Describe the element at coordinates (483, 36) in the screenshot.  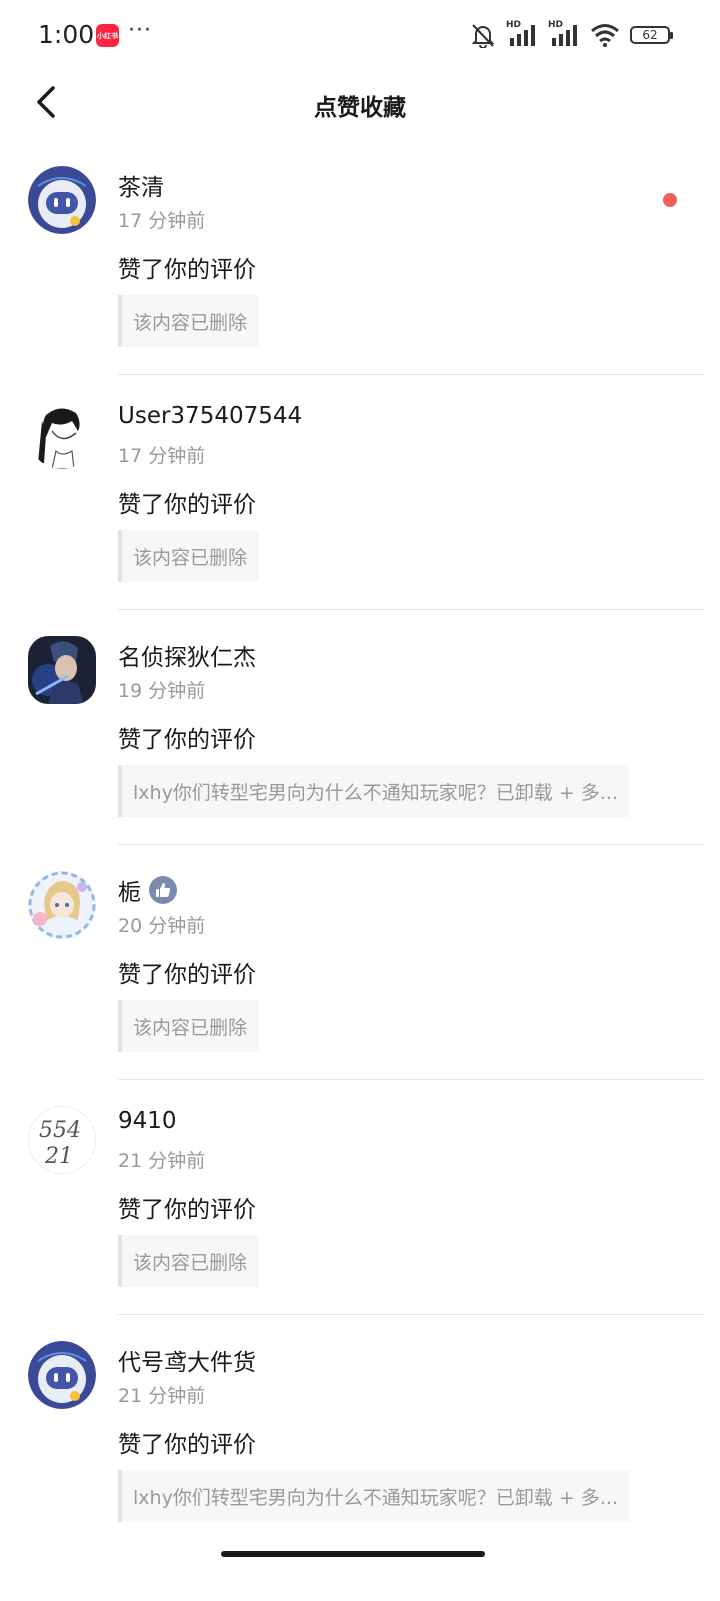
I see `mute-bell-icon` at that location.